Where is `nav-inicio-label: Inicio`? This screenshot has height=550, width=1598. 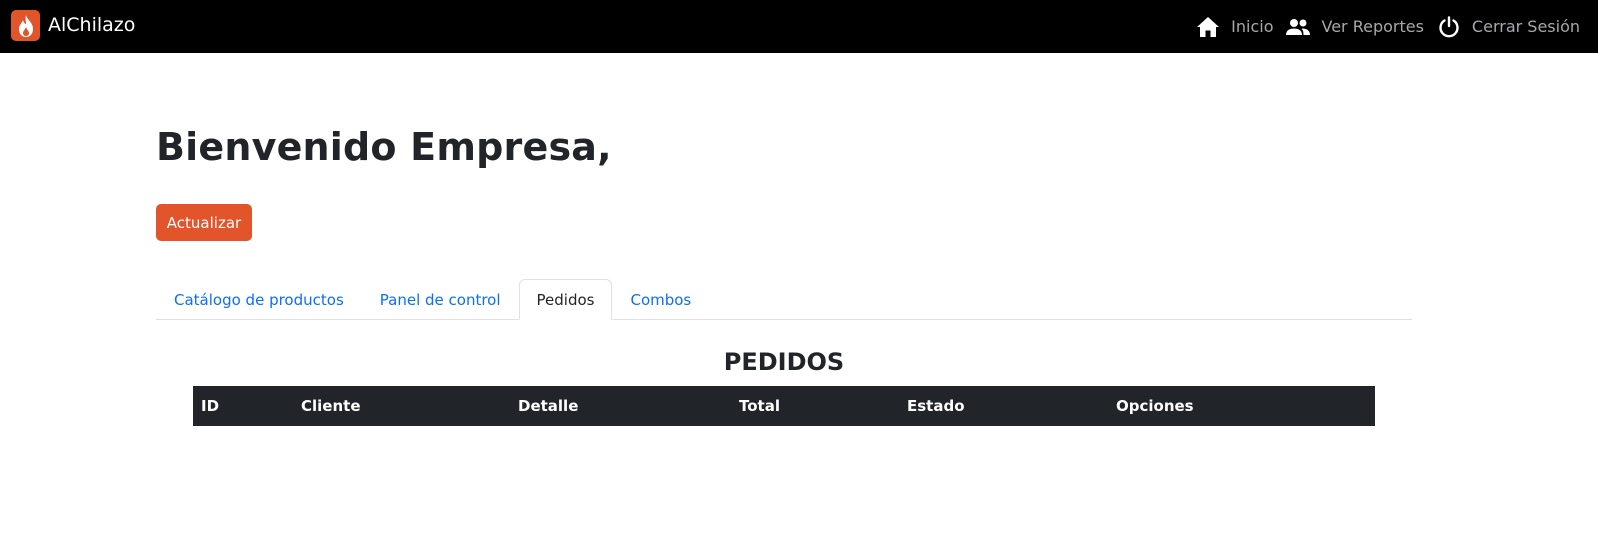 nav-inicio-label: Inicio is located at coordinates (1252, 26).